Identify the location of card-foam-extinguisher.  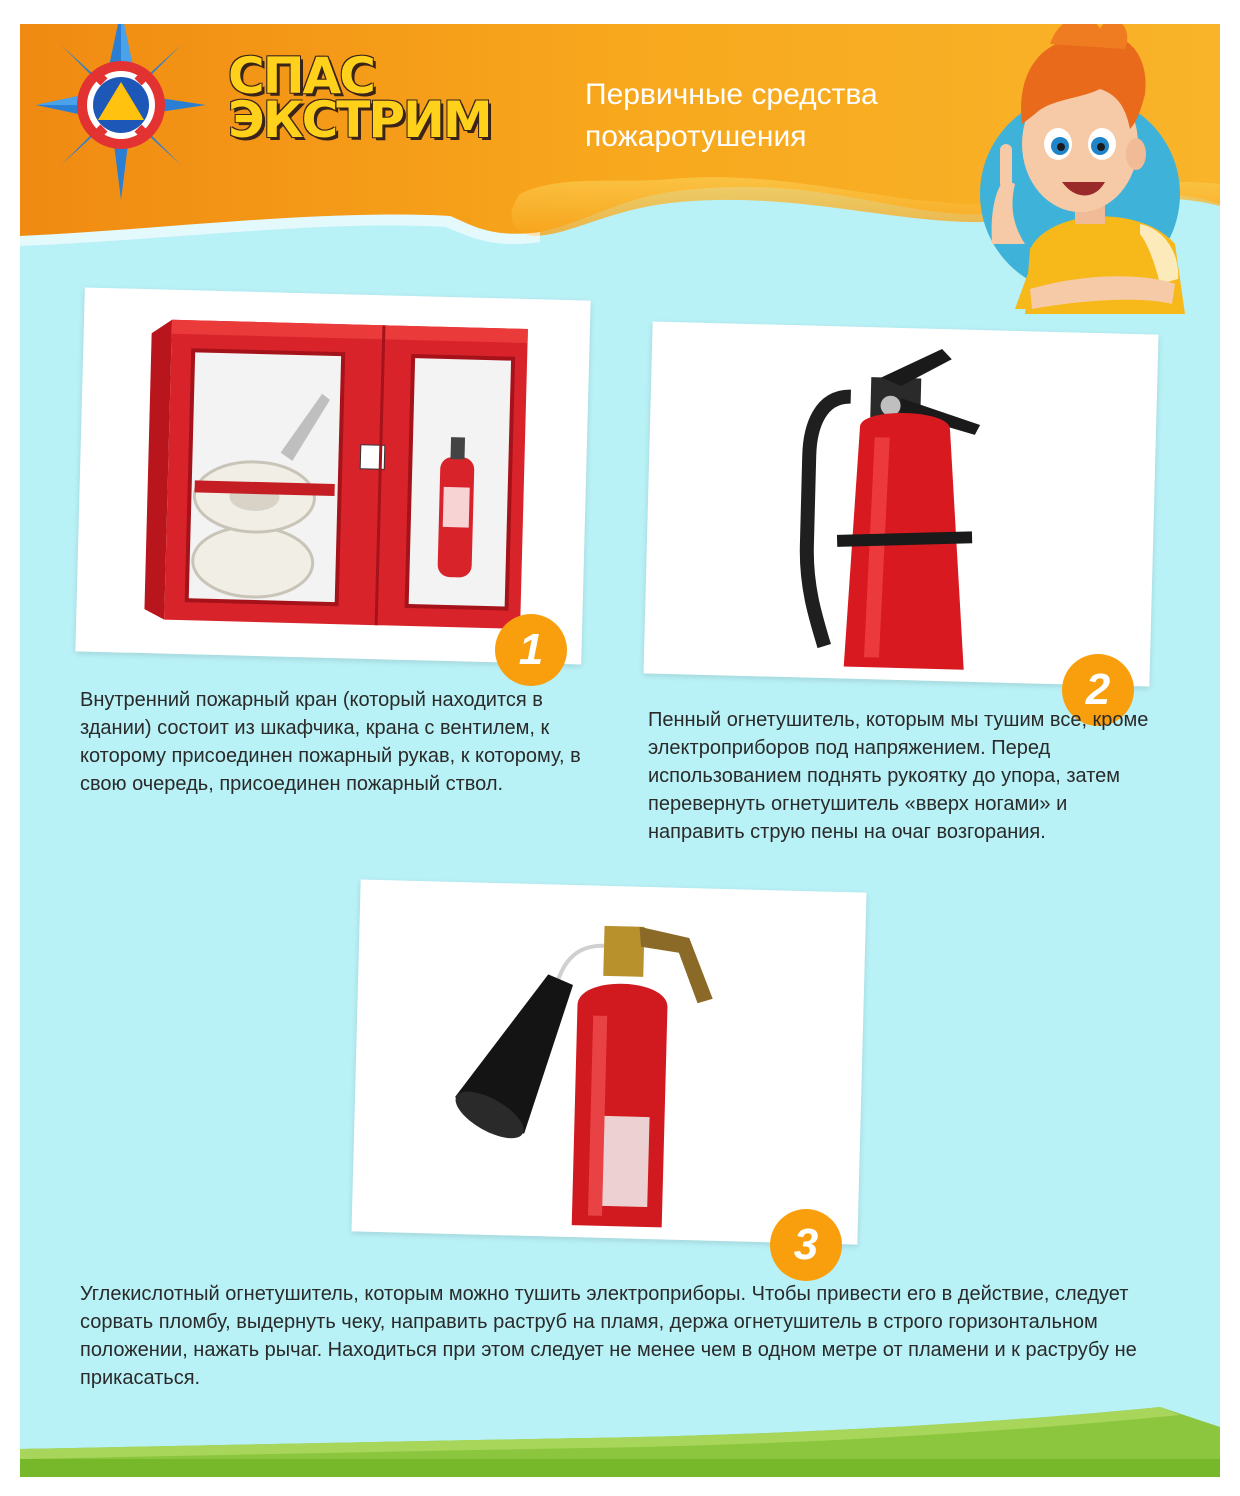
(901, 504).